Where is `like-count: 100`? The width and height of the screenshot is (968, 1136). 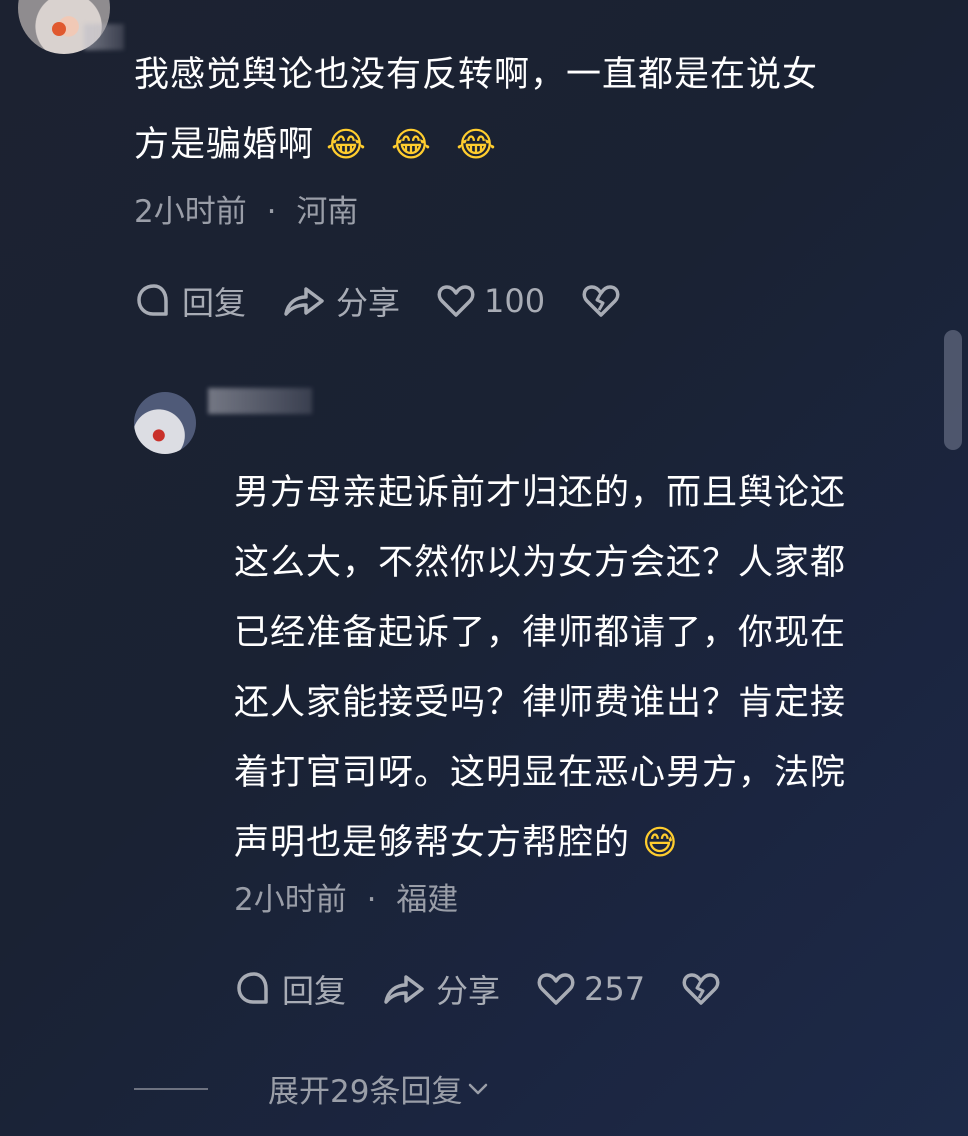 like-count: 100 is located at coordinates (515, 301).